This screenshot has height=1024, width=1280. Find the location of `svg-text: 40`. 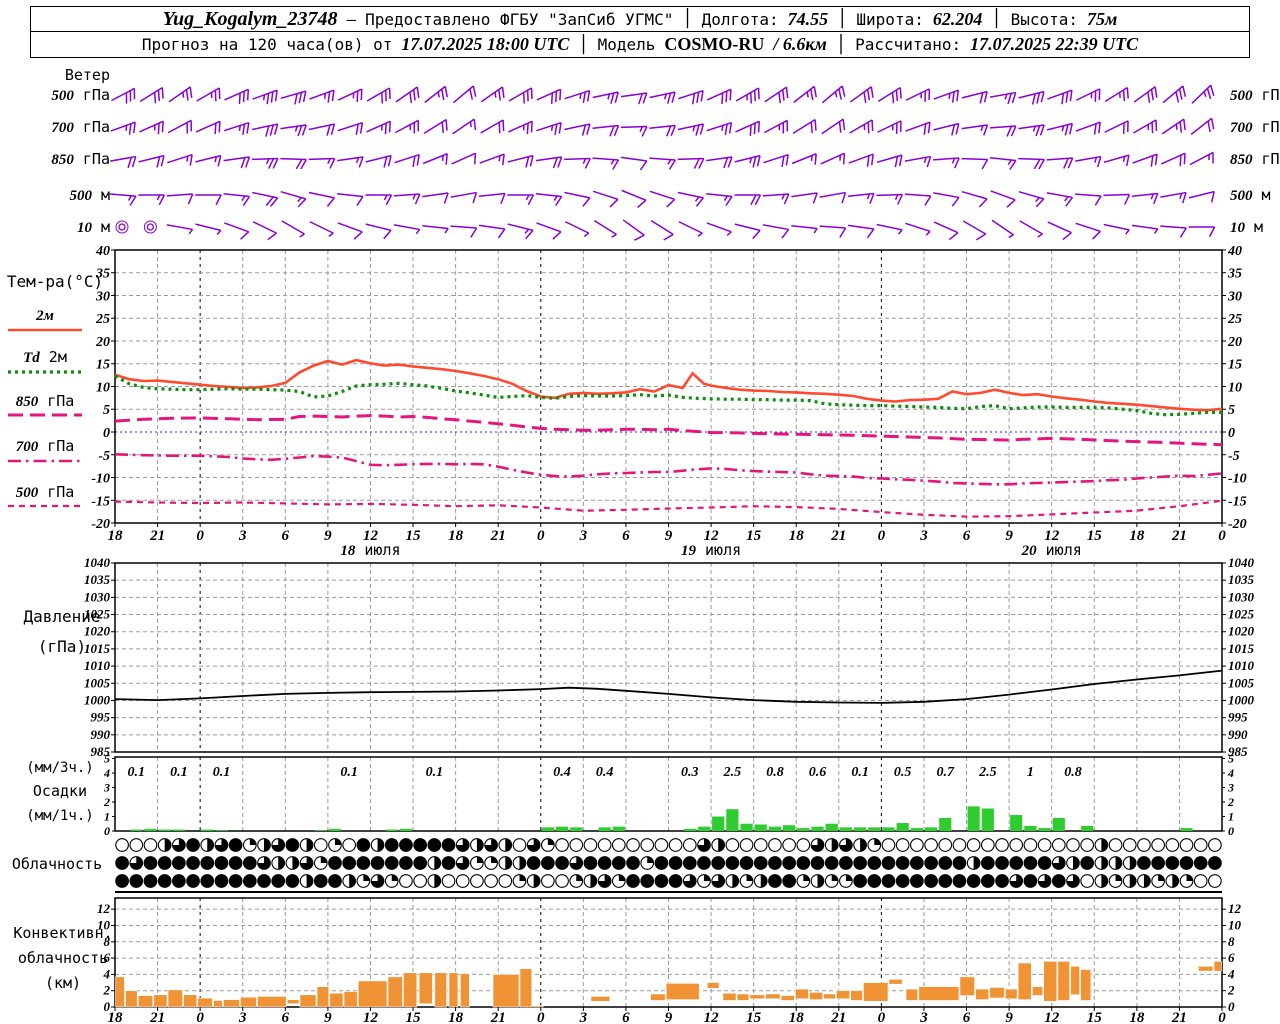

svg-text: 40 is located at coordinates (1234, 251).